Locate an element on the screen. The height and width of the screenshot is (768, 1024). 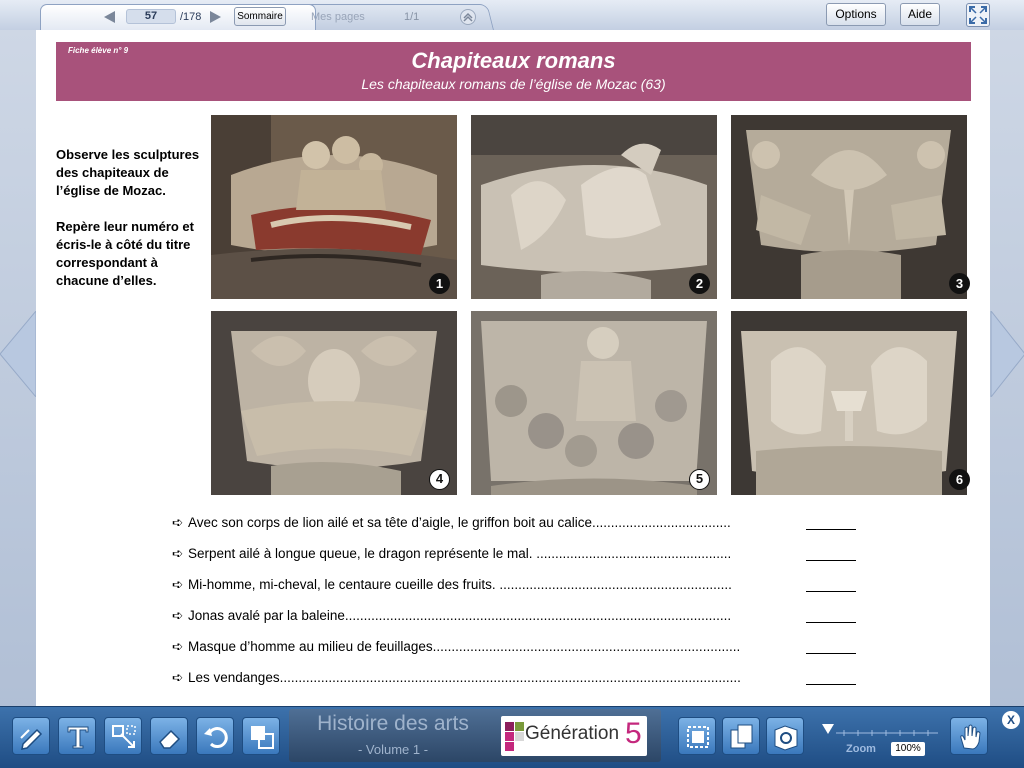
mes-pages-count: 1/1 is located at coordinates (412, 17).